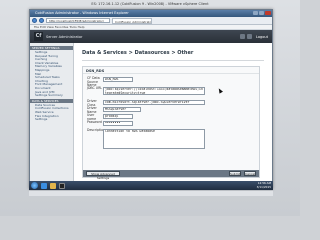 This screenshot has height=240, width=320. I want to click on panel-title: DSN_RDS, so click(171, 70).